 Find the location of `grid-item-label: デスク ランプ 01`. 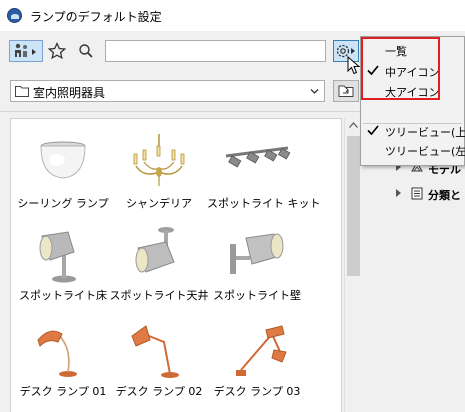

grid-item-label: デスク ランプ 01 is located at coordinates (63, 391).